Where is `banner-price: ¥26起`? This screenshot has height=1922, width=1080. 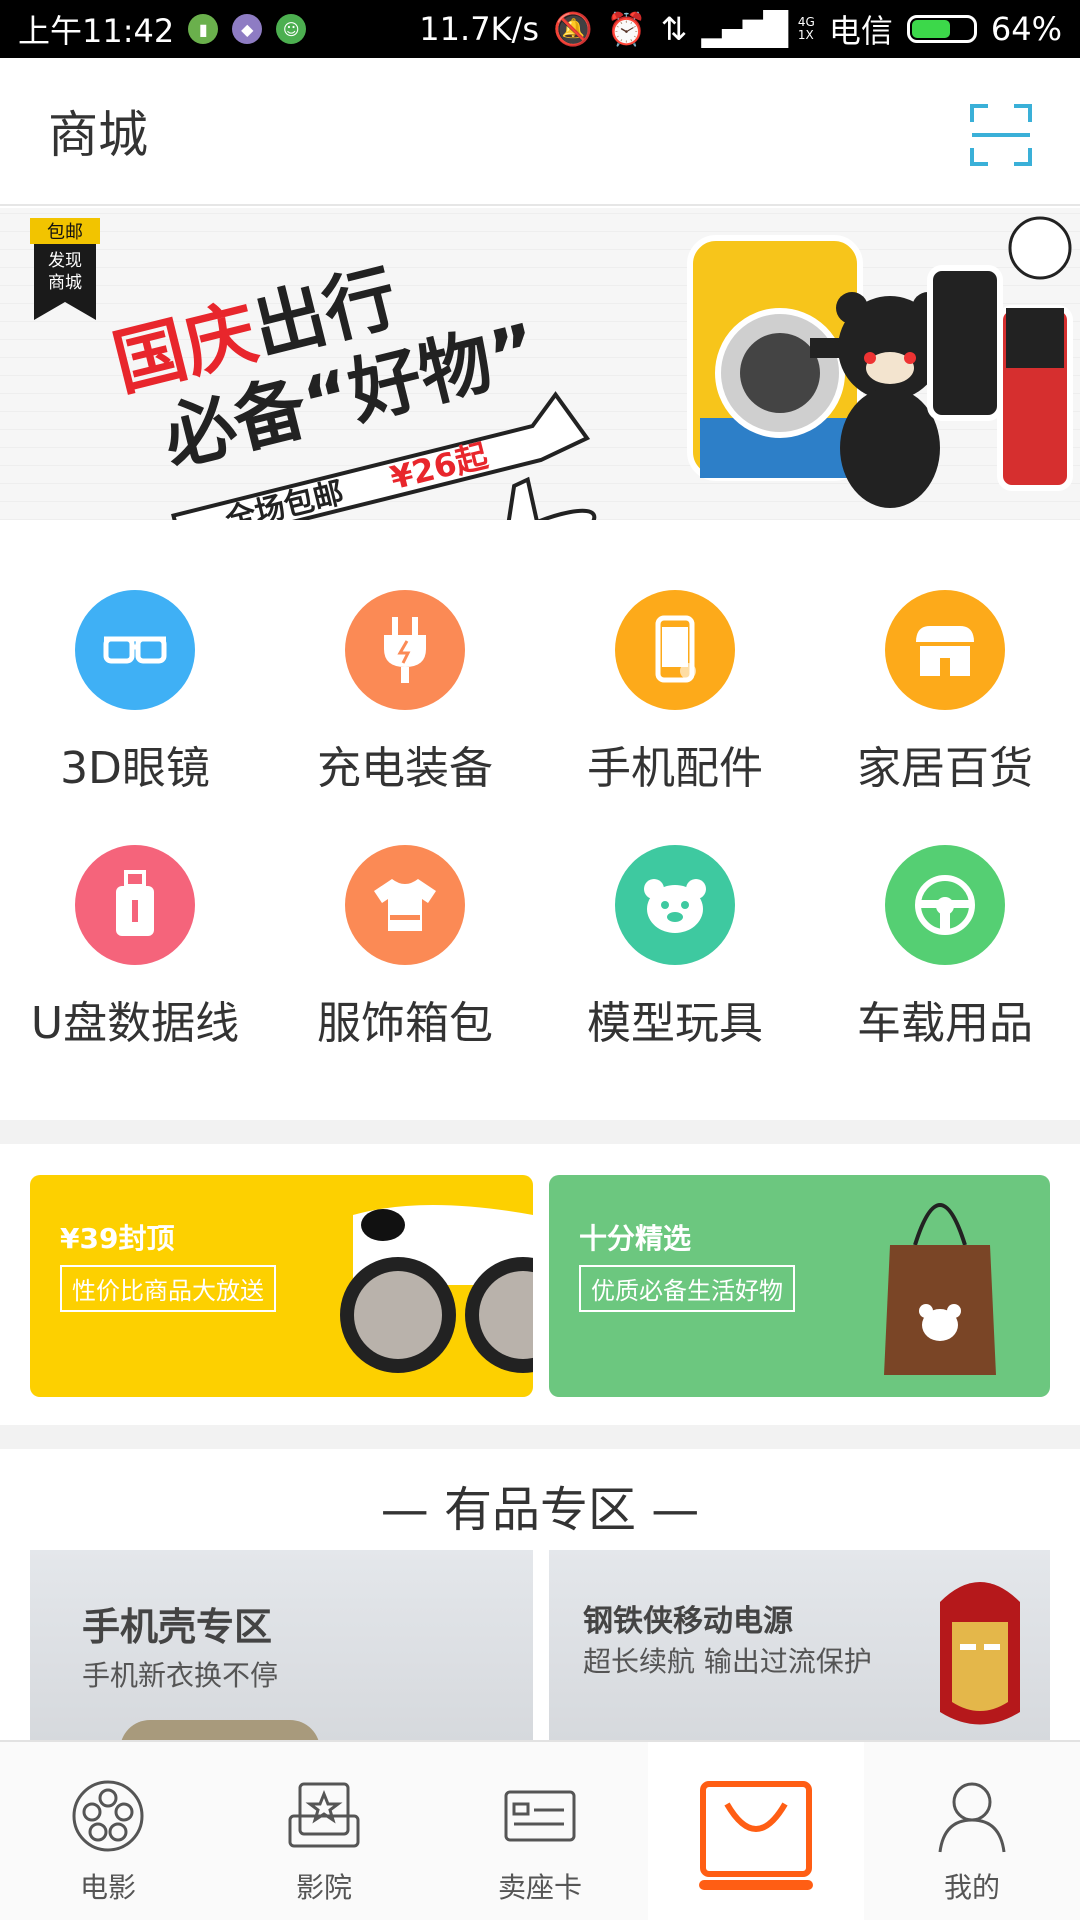
banner-price: ¥26起 is located at coordinates (439, 466).